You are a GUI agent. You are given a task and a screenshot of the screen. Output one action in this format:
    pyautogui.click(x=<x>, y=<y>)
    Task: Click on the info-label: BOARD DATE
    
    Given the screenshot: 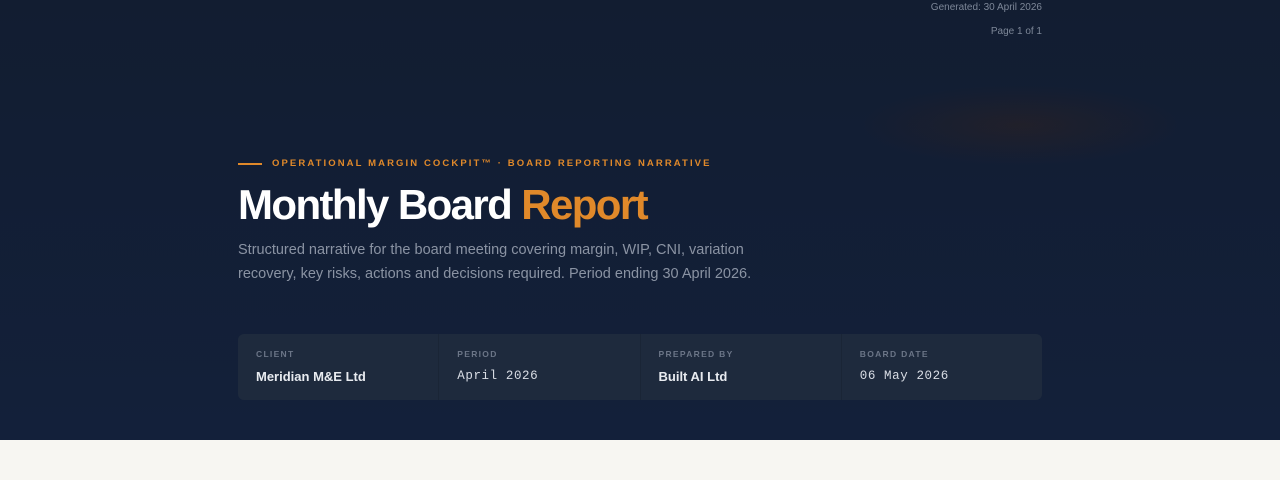 What is the action you would take?
    pyautogui.click(x=894, y=354)
    